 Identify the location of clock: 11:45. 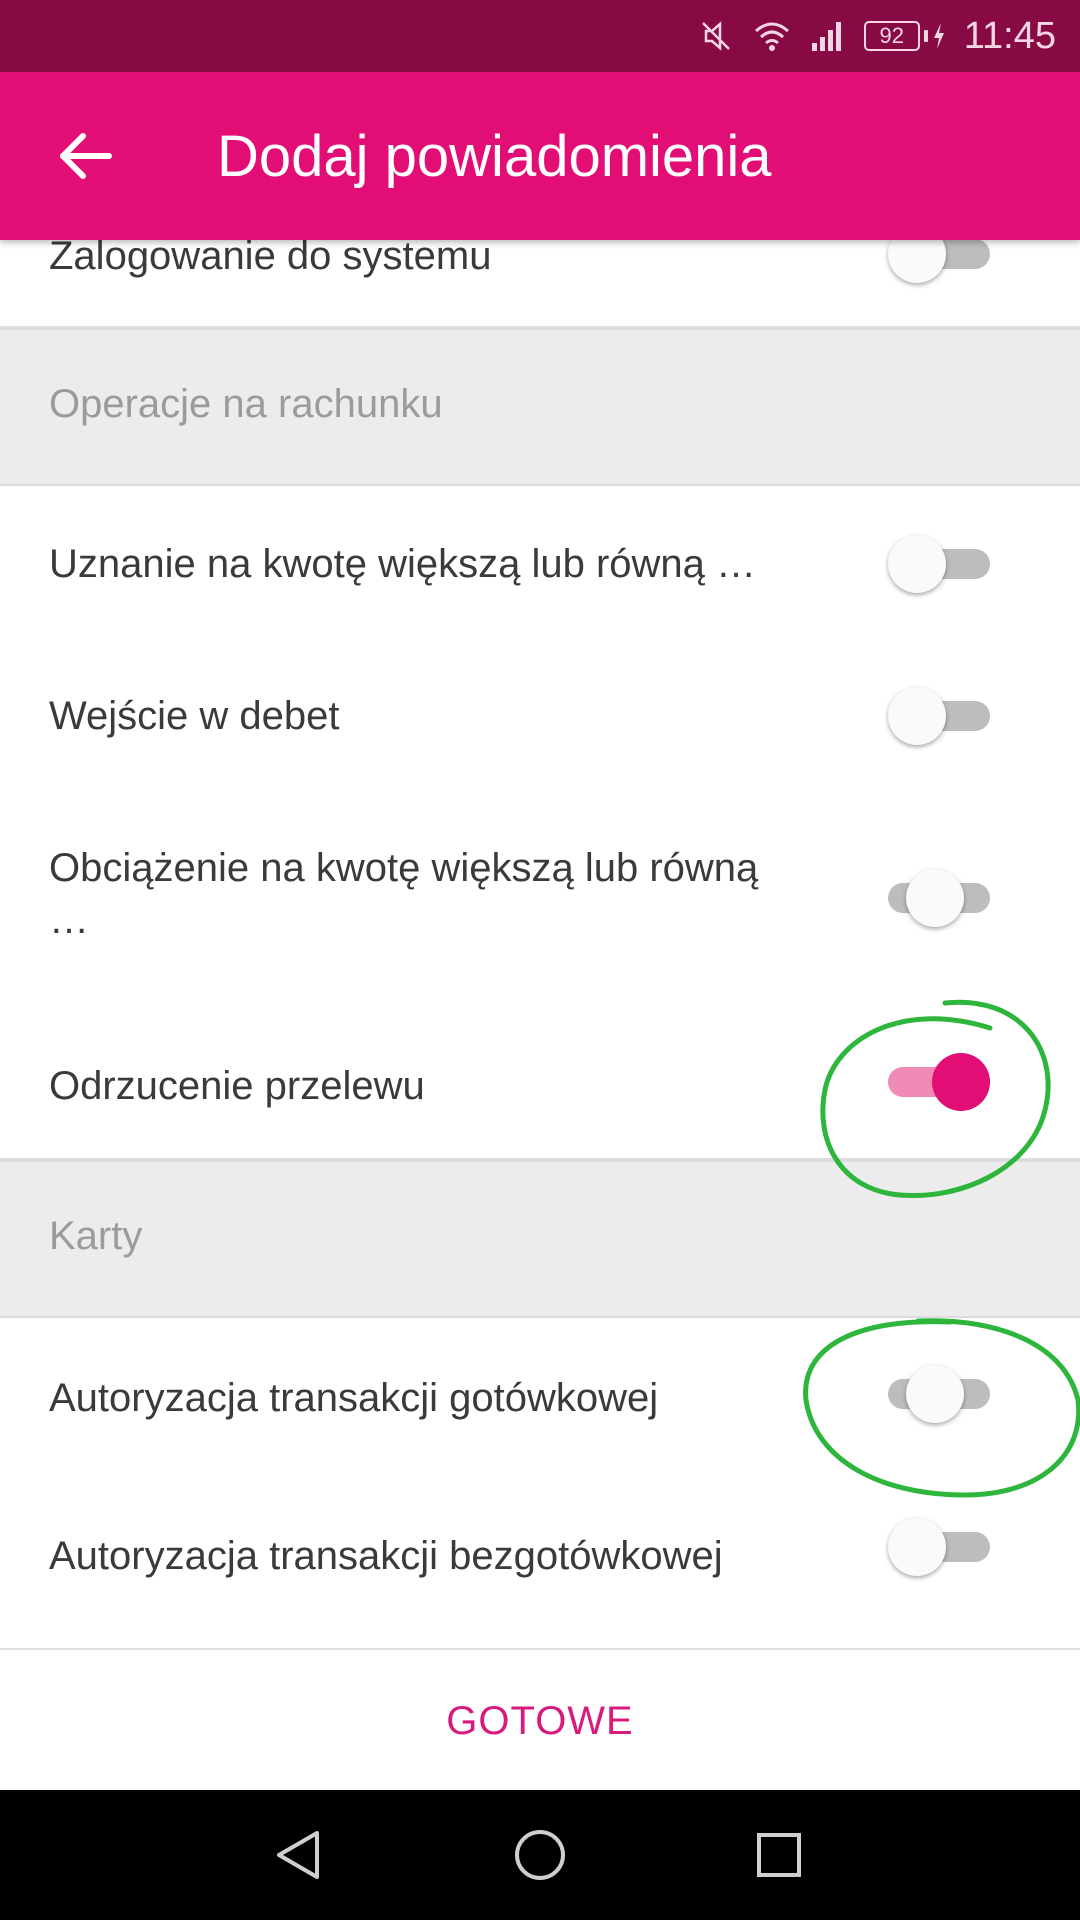
(1009, 35).